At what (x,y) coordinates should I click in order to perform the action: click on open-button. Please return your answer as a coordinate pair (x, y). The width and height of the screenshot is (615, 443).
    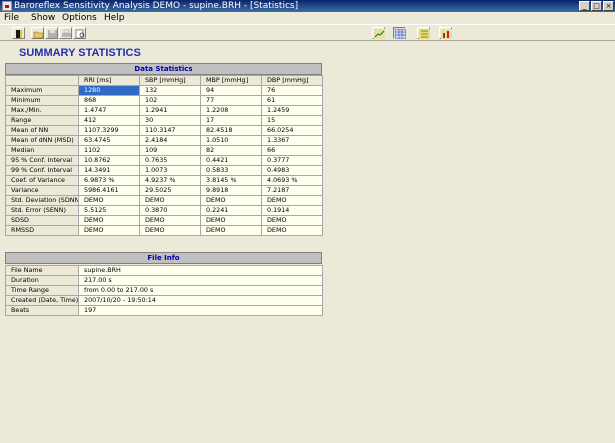
    Looking at the image, I should click on (37, 33).